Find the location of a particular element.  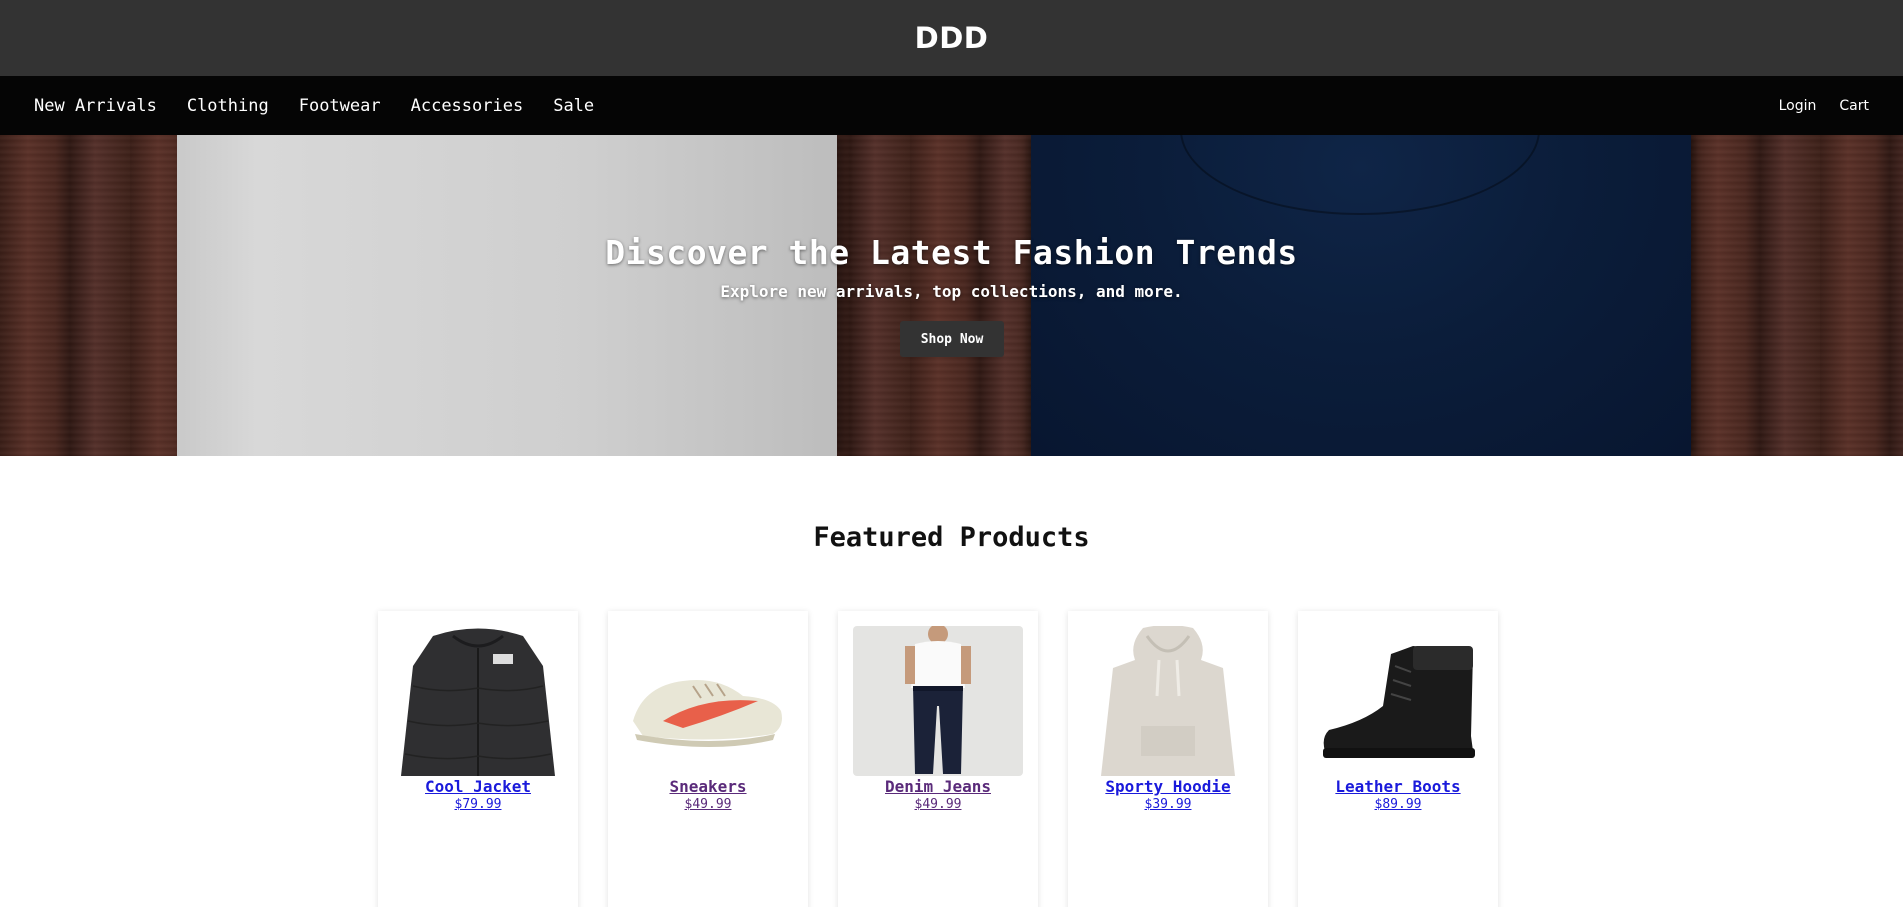

product-card: Sporty Hoodie $39.99 is located at coordinates (1168, 759).